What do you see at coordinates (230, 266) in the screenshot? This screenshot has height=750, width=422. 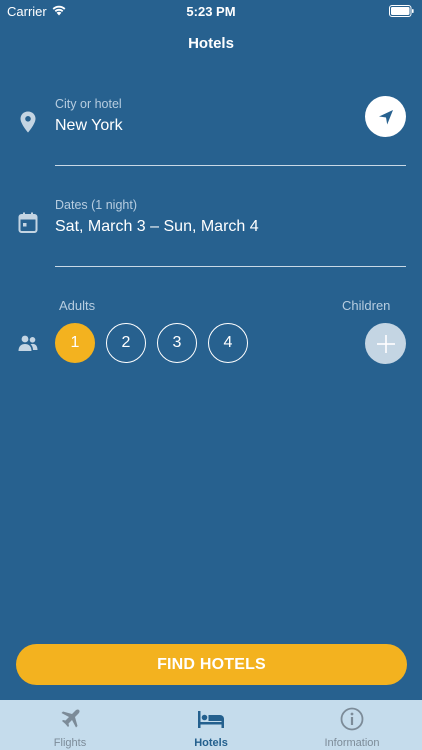 I see `dates-field-underline` at bounding box center [230, 266].